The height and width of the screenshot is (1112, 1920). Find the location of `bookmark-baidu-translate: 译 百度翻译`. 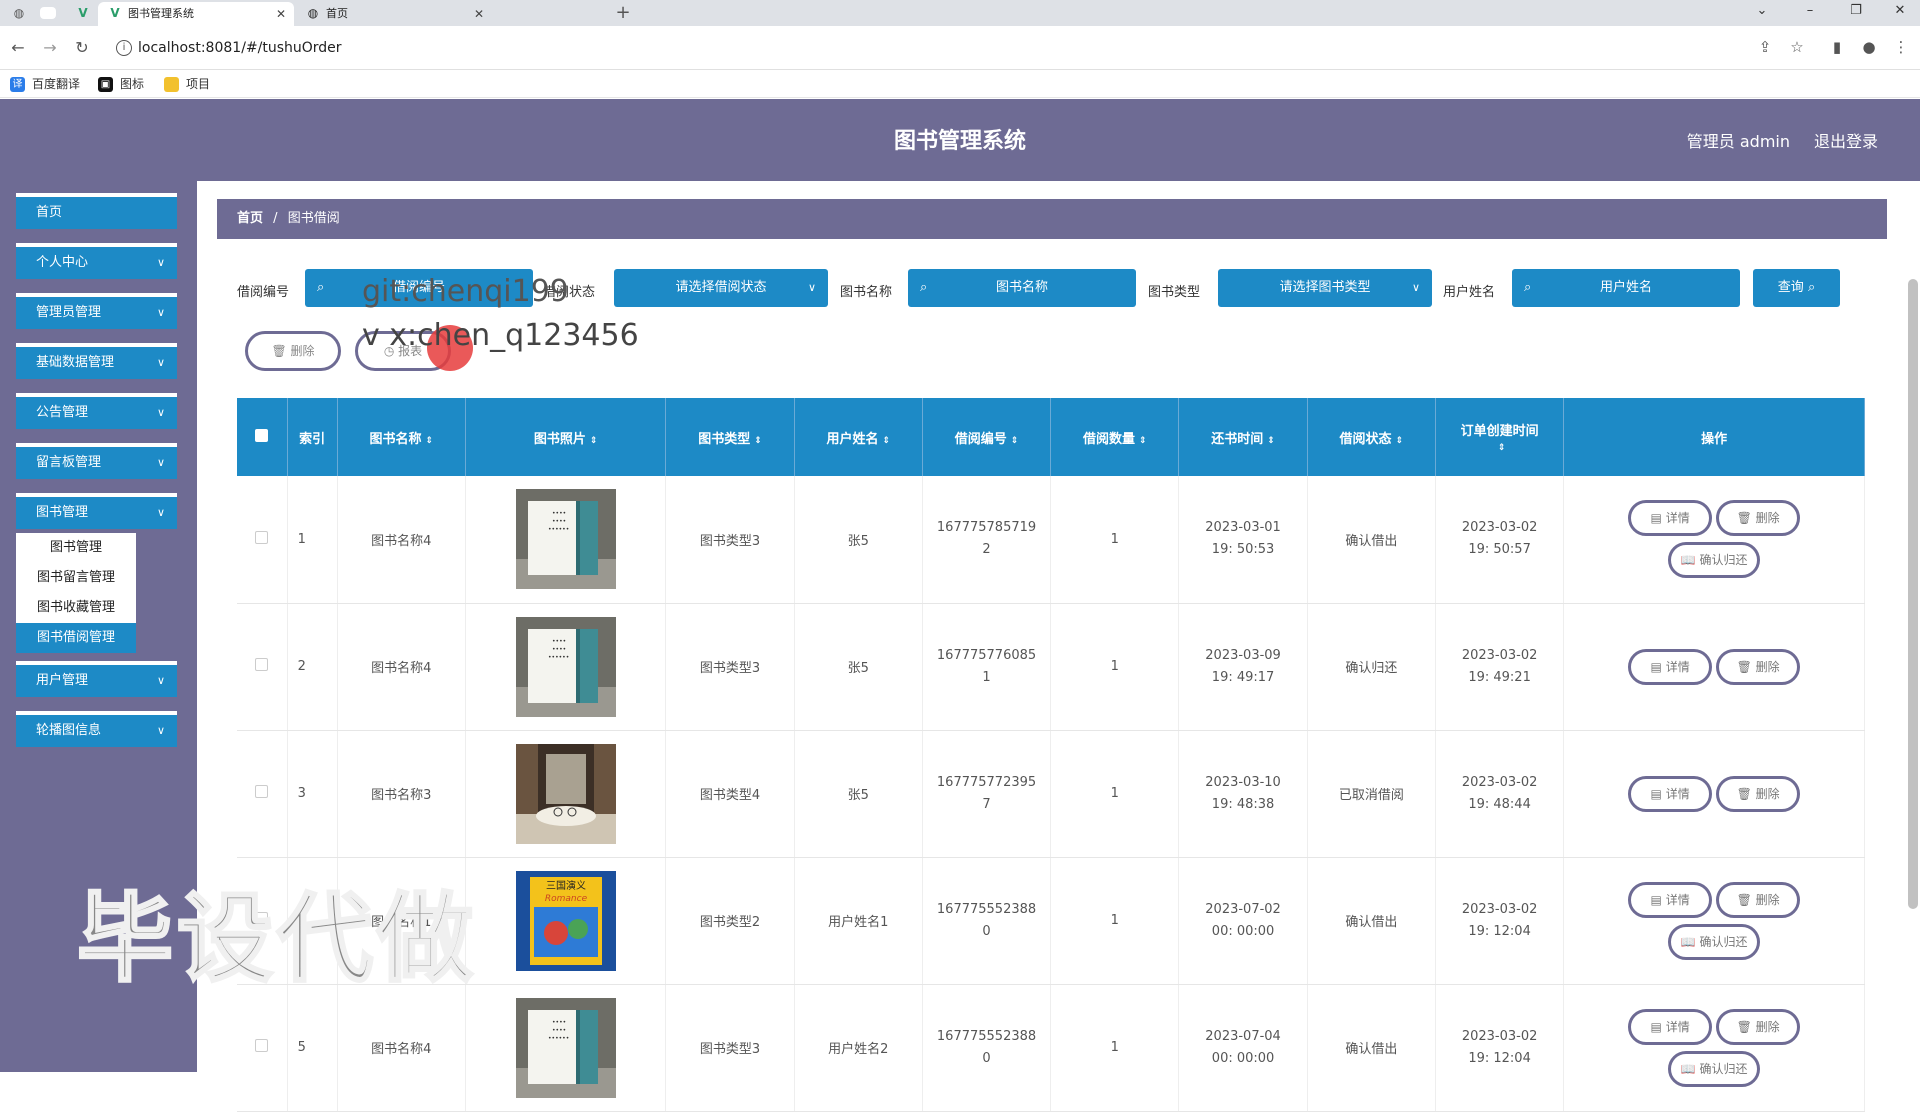

bookmark-baidu-translate: 译 百度翻译 is located at coordinates (45, 84).